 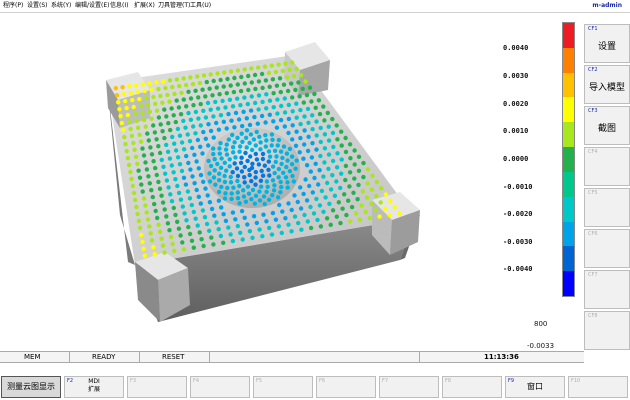 What do you see at coordinates (200, 6) in the screenshot?
I see `menu-tools: 工具(U)` at bounding box center [200, 6].